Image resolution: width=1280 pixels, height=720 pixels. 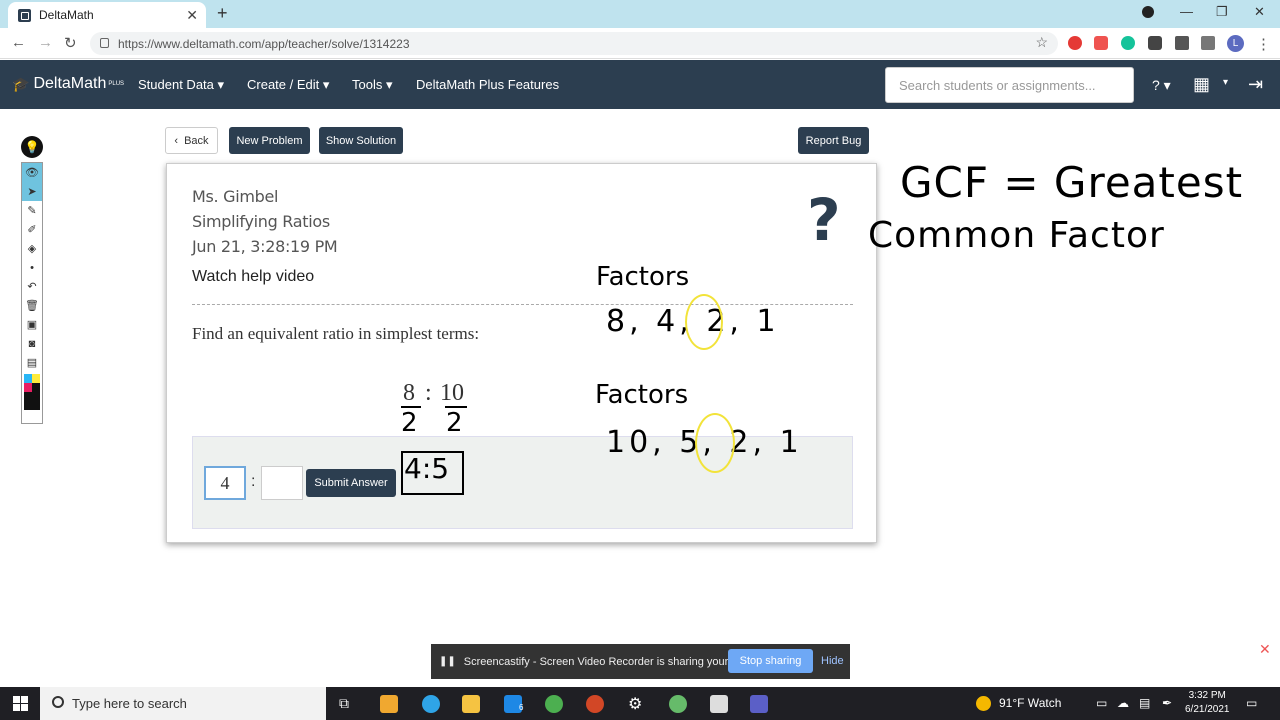 What do you see at coordinates (824, 220) in the screenshot?
I see `help-question-icon: ?` at bounding box center [824, 220].